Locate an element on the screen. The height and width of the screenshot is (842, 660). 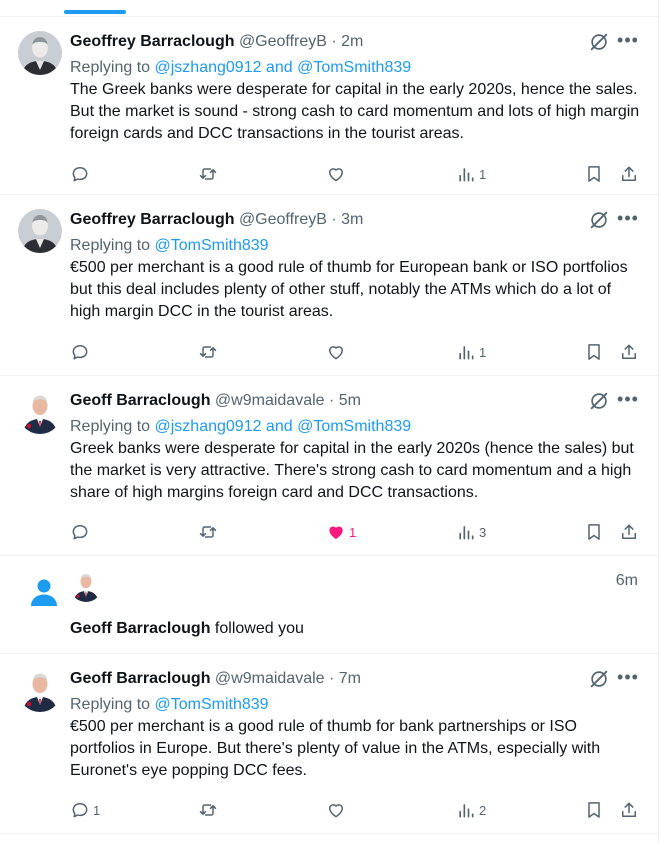
follow-text: Geoff Barraclough followed you is located at coordinates (187, 629).